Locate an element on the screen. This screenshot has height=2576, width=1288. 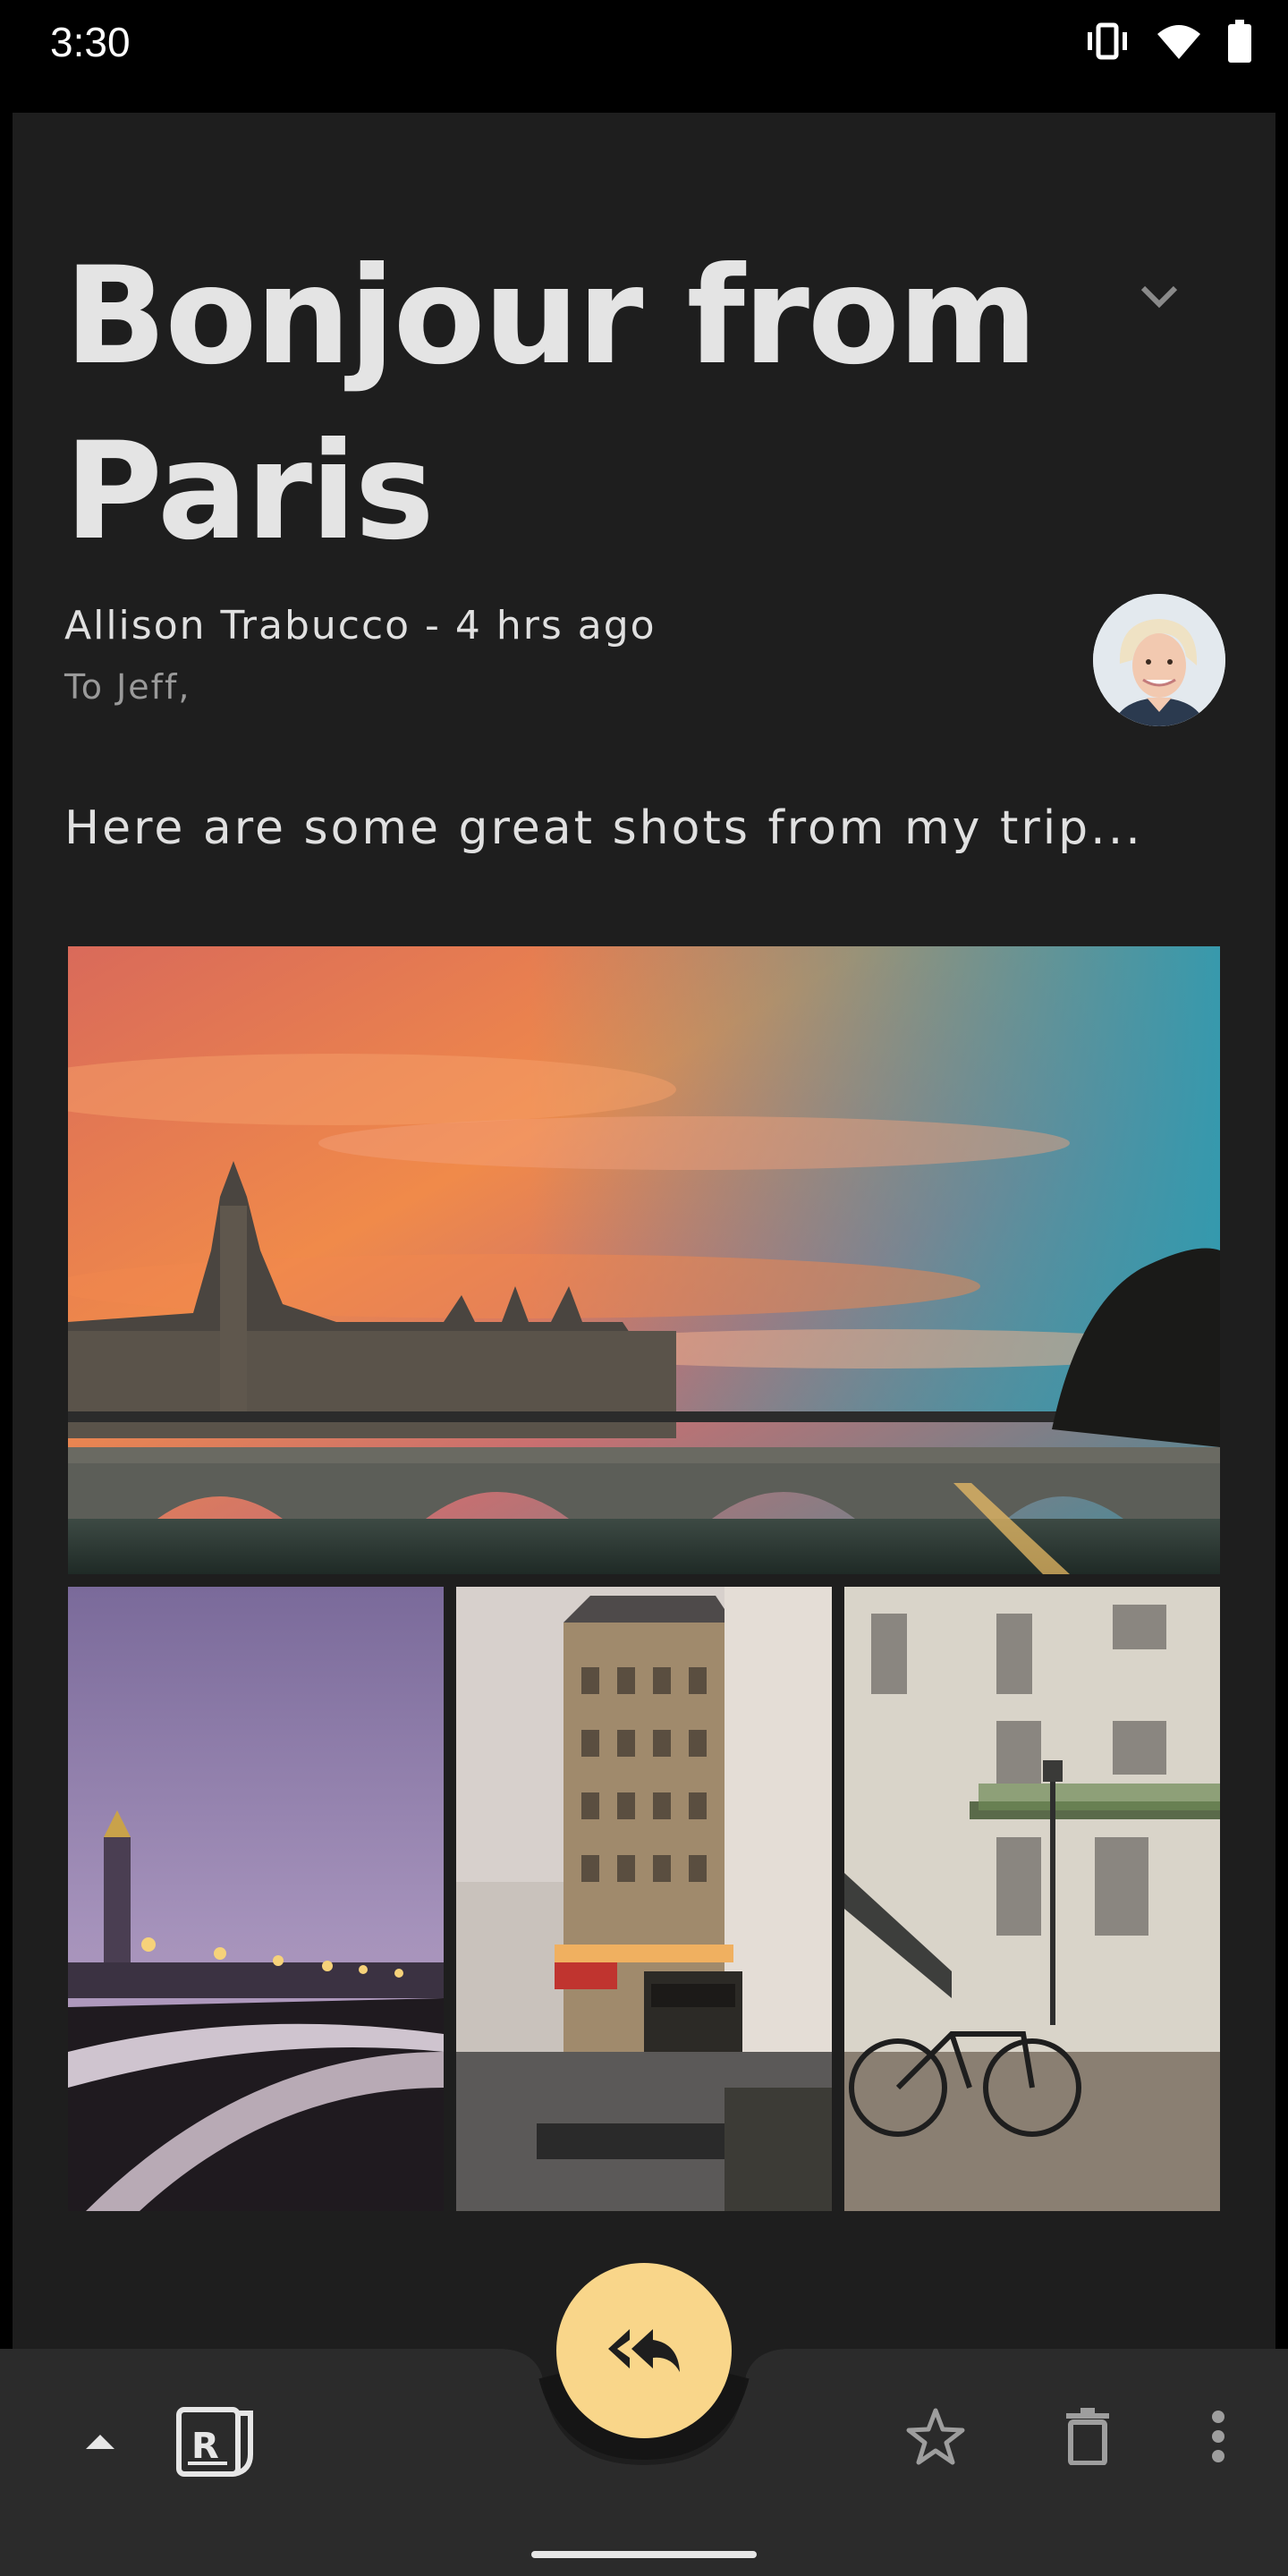
star-button is located at coordinates (935, 2436).